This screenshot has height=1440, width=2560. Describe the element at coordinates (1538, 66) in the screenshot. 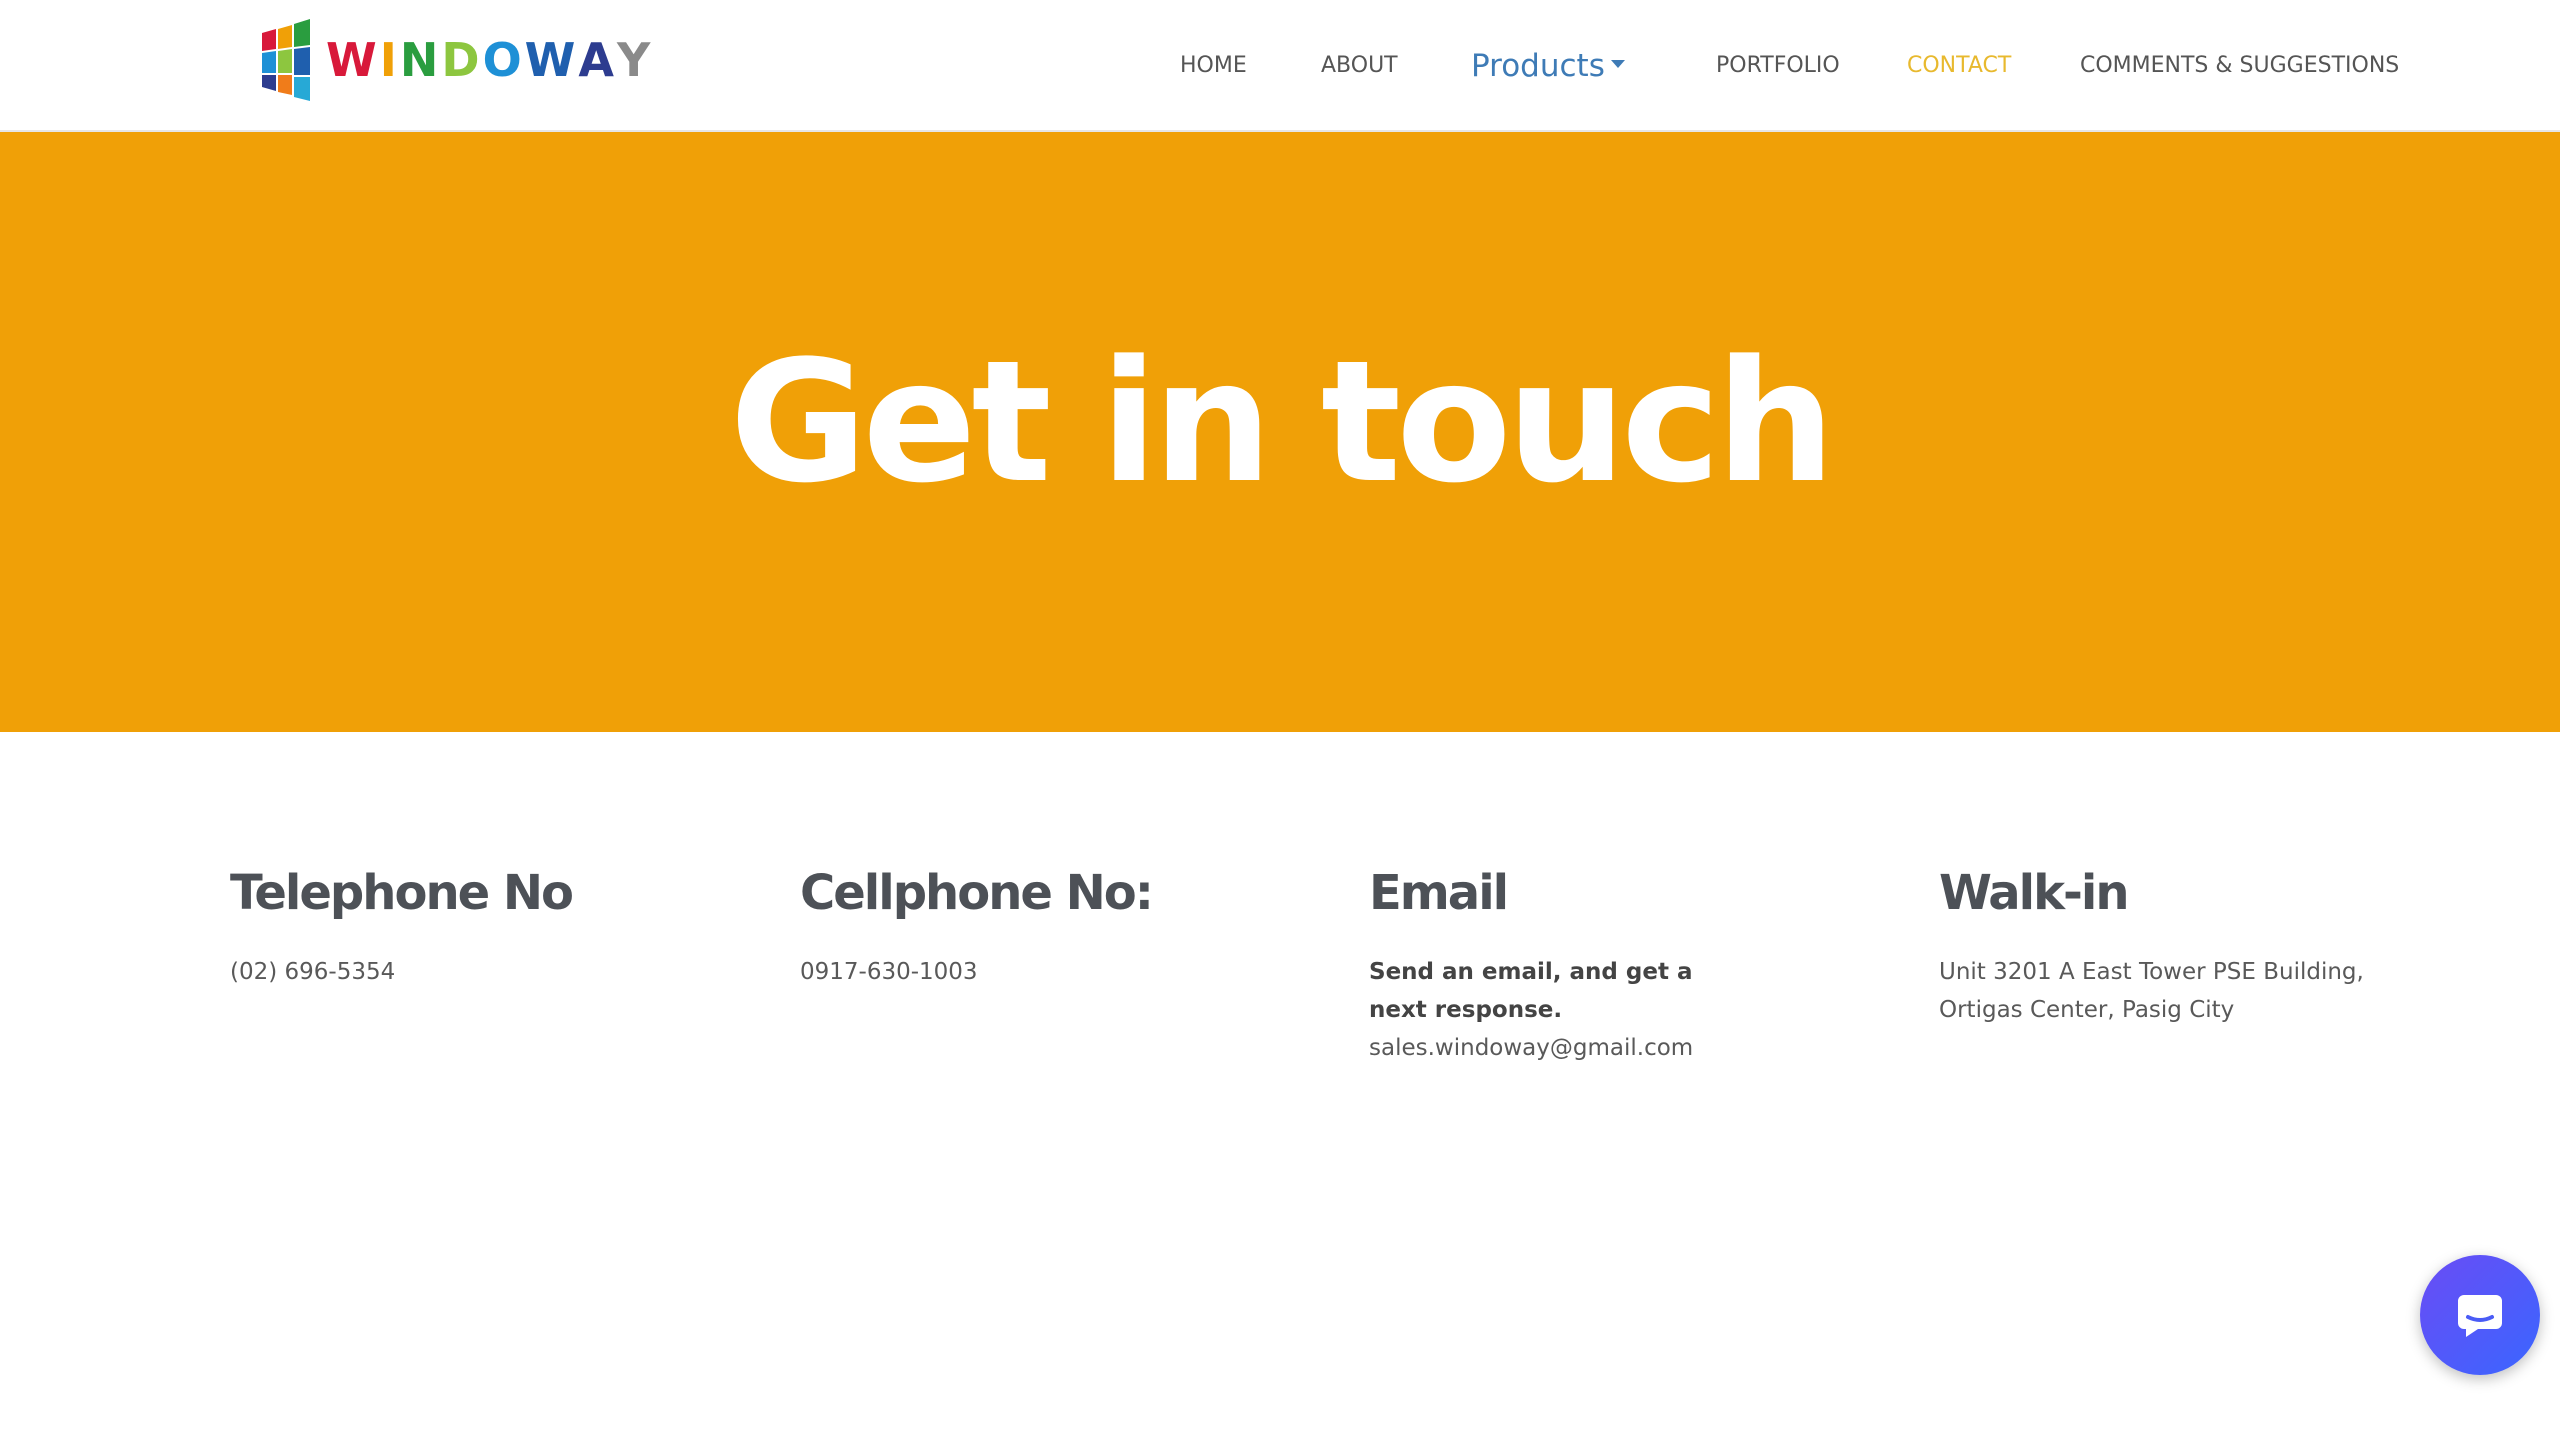

I see `nav-products-label: Products` at that location.